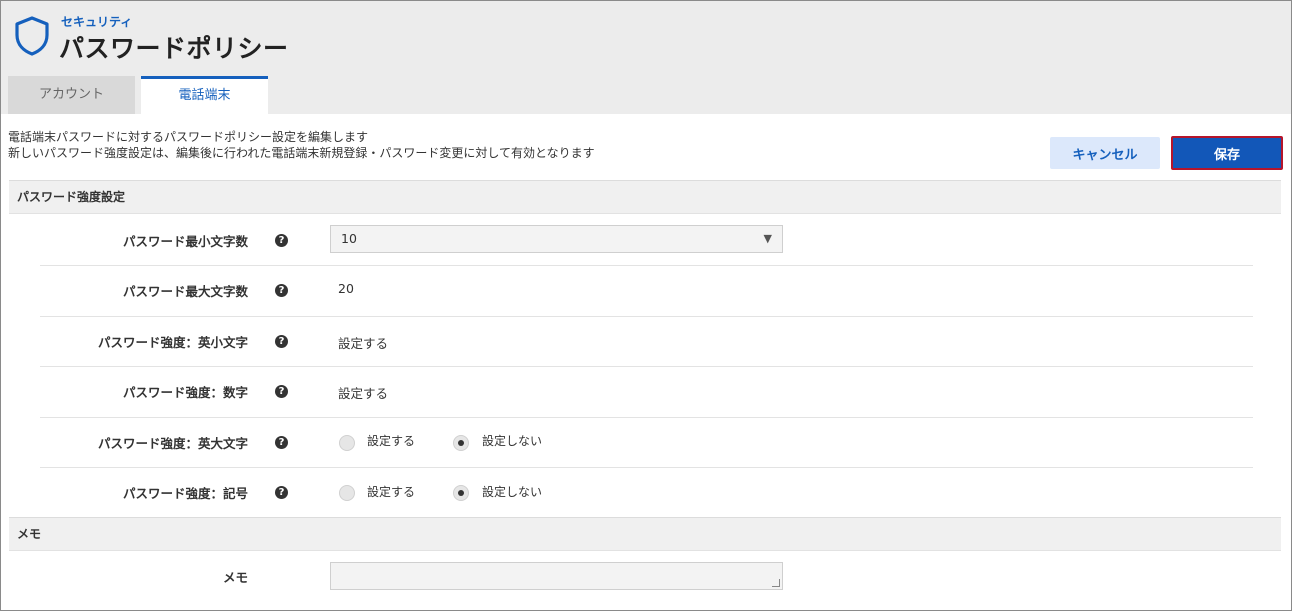 The height and width of the screenshot is (611, 1292). I want to click on page-subtitle: セキュリティ, so click(97, 22).